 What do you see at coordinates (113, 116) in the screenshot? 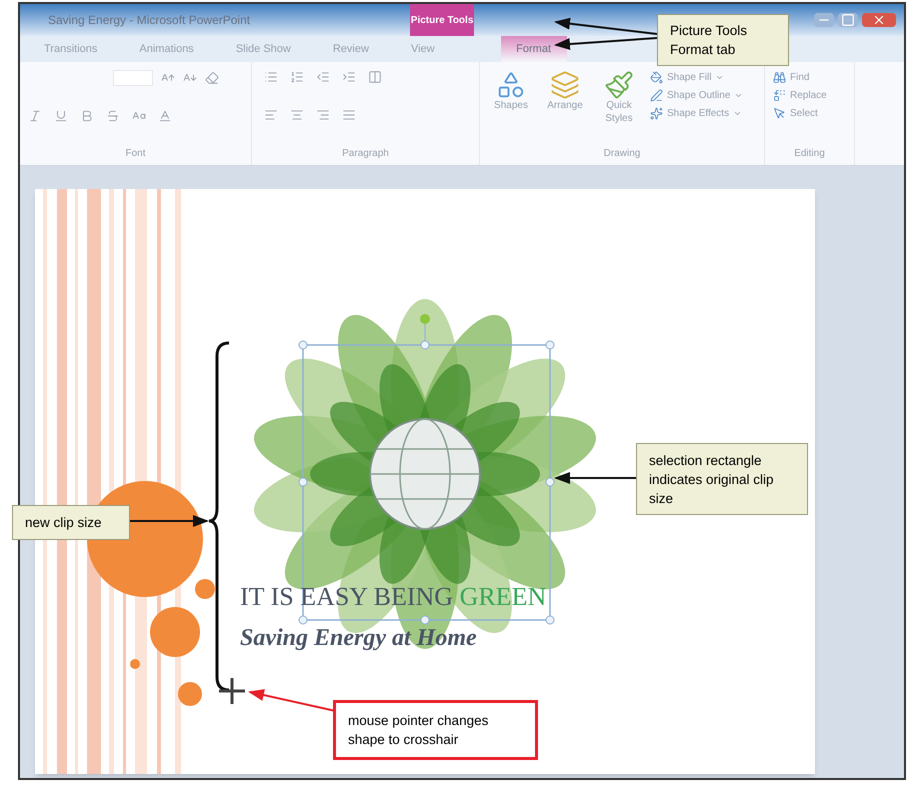
I see `strikethrough-icon` at bounding box center [113, 116].